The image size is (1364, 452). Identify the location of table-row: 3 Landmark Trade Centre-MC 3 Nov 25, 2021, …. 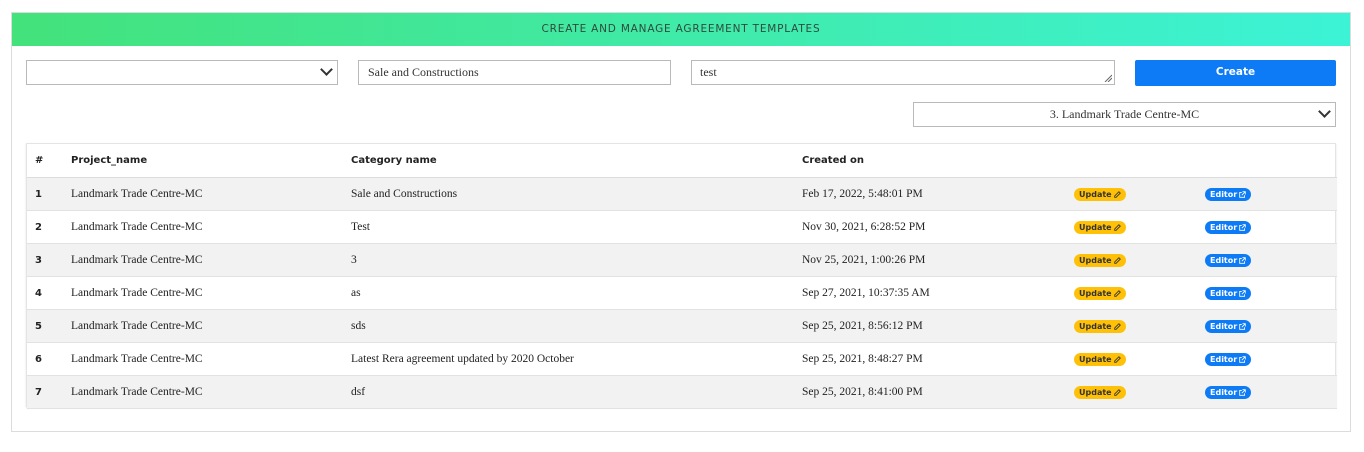
(682, 260).